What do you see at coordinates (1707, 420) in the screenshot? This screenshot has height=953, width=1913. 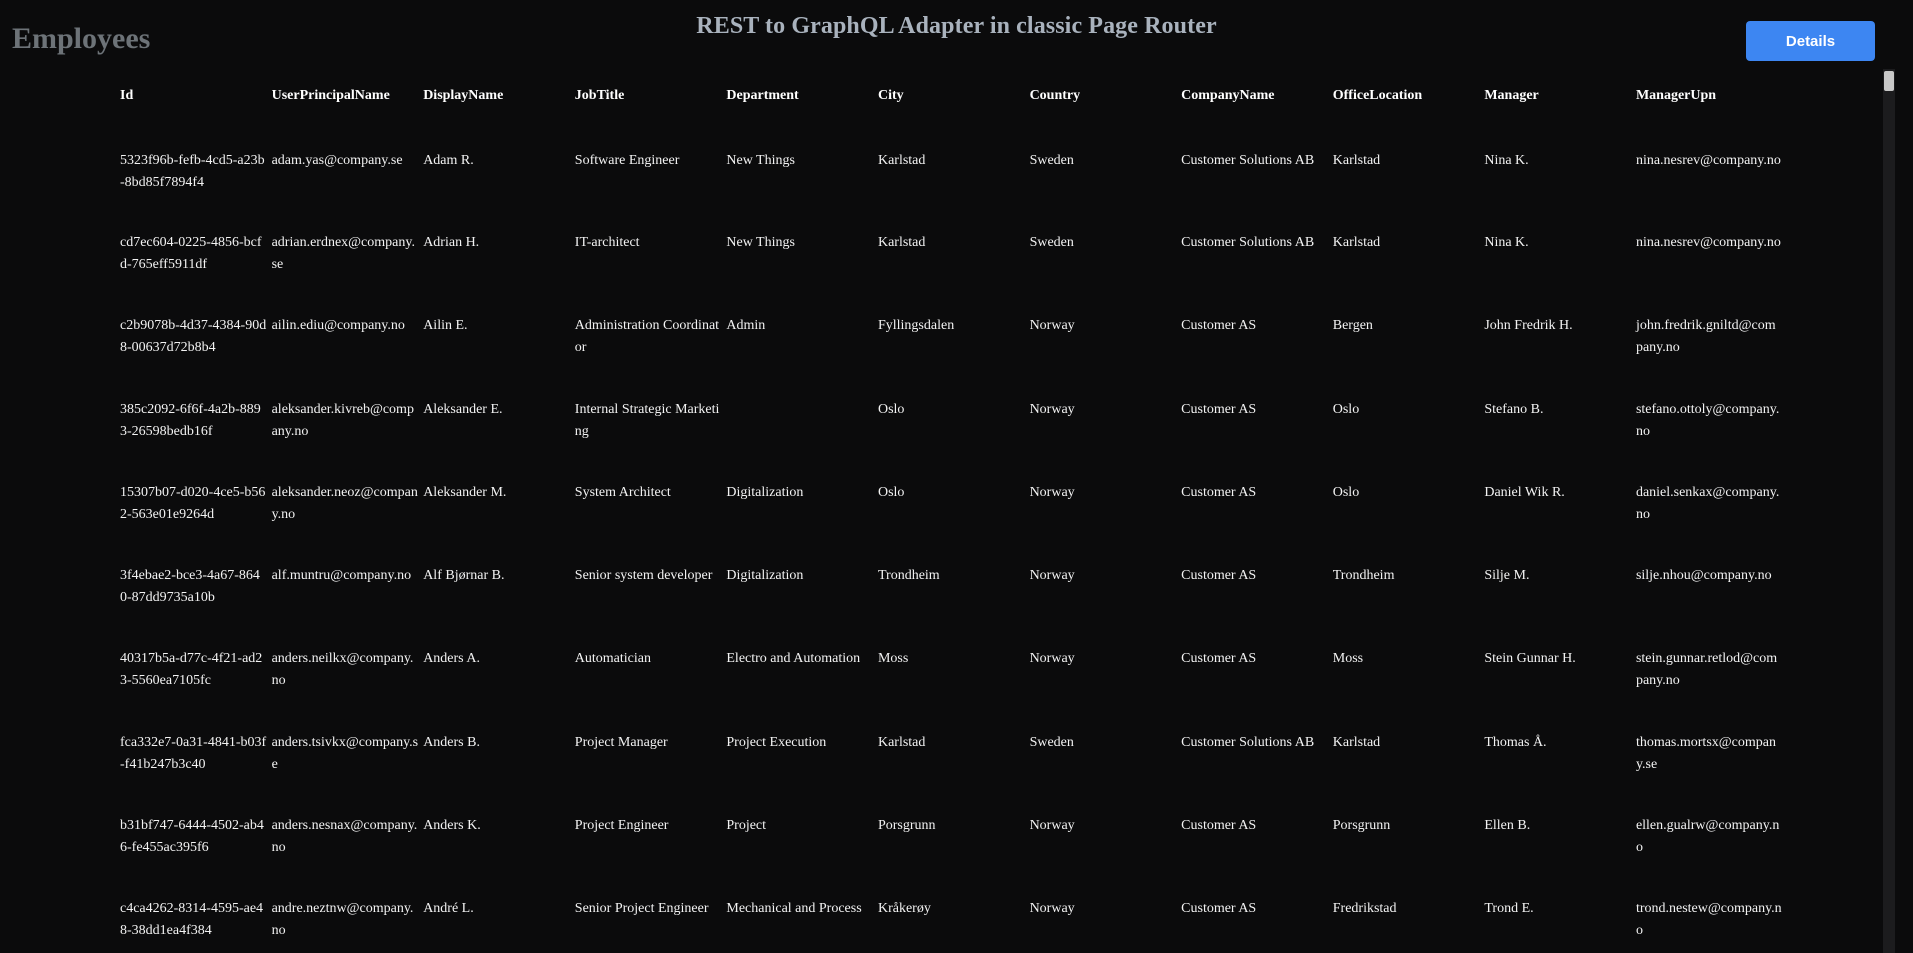 I see `cell-managerupn: stefano.ottoly@company.no` at bounding box center [1707, 420].